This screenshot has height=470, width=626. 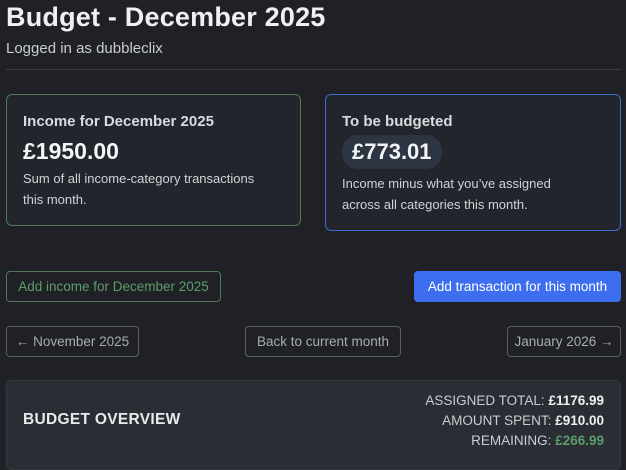 I want to click on assigned-total: ASSIGNED TOTAL: £1176.99, so click(x=514, y=400).